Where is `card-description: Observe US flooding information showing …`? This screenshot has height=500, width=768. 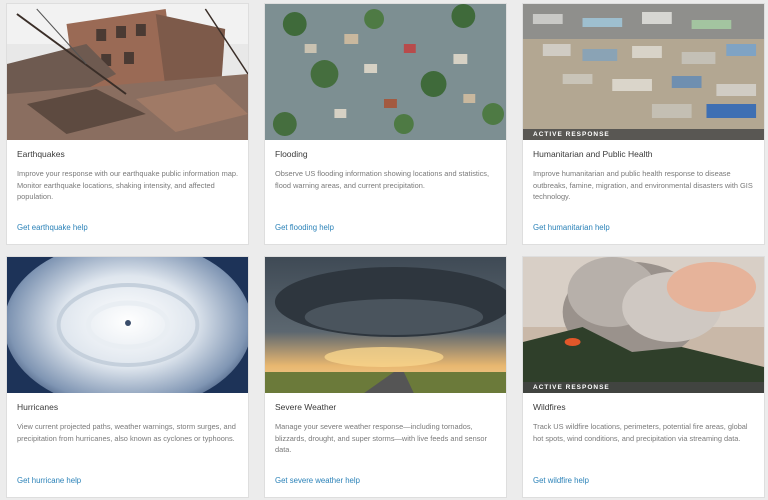
card-description: Observe US flooding information showing … is located at coordinates (382, 179).